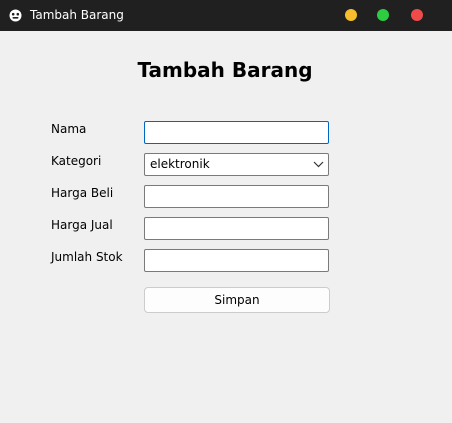  Describe the element at coordinates (69, 129) in the screenshot. I see `nama-label: Nama` at that location.